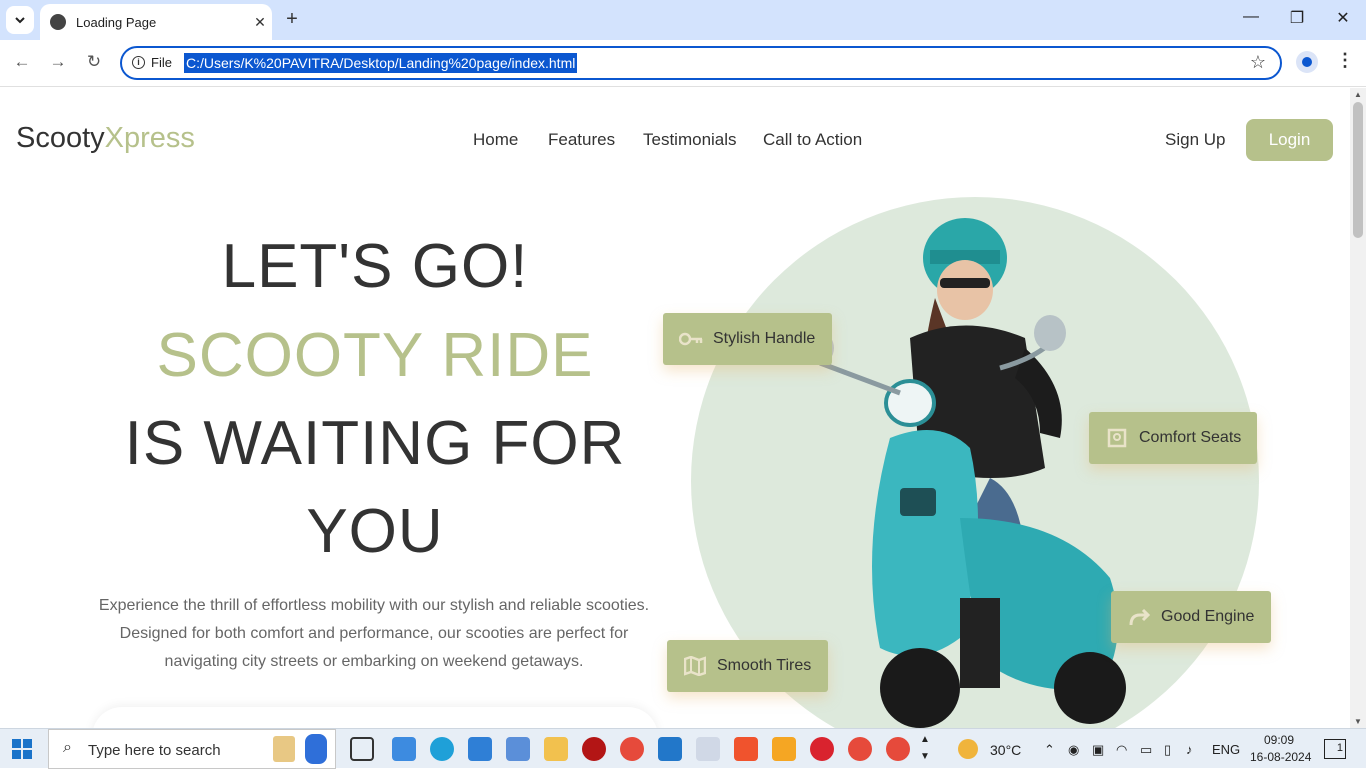 The width and height of the screenshot is (1366, 769). Describe the element at coordinates (58, 22) in the screenshot. I see `globe-icon` at that location.